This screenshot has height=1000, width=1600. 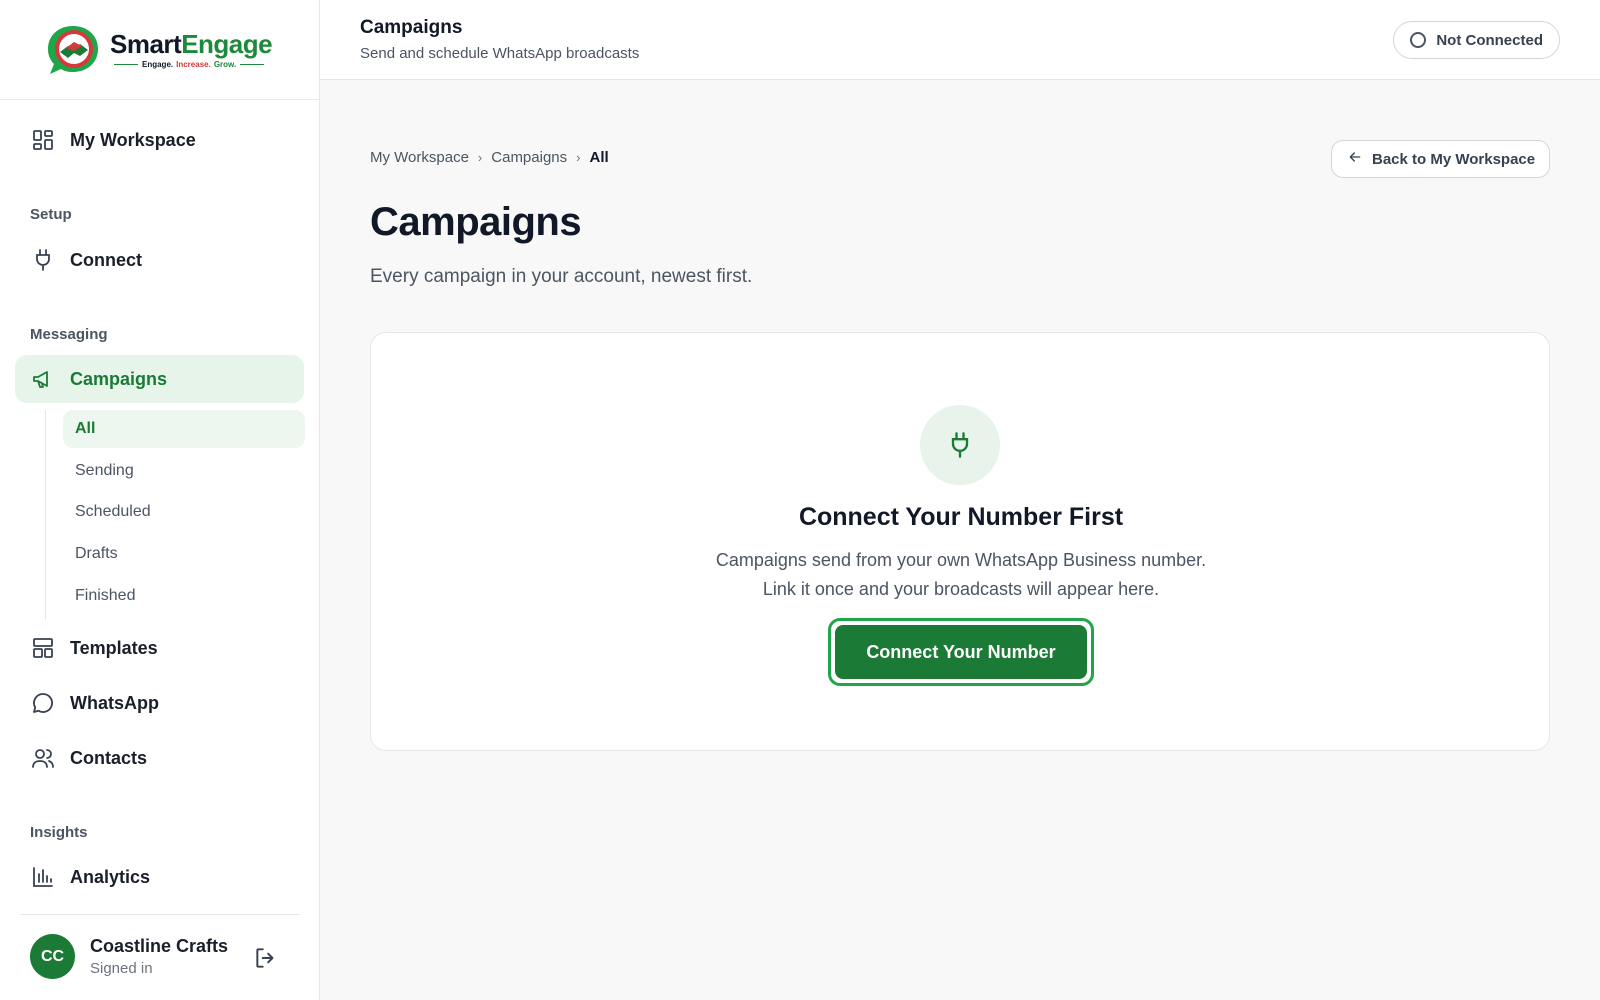 What do you see at coordinates (184, 596) in the screenshot?
I see `subnav-item-finished: Finished` at bounding box center [184, 596].